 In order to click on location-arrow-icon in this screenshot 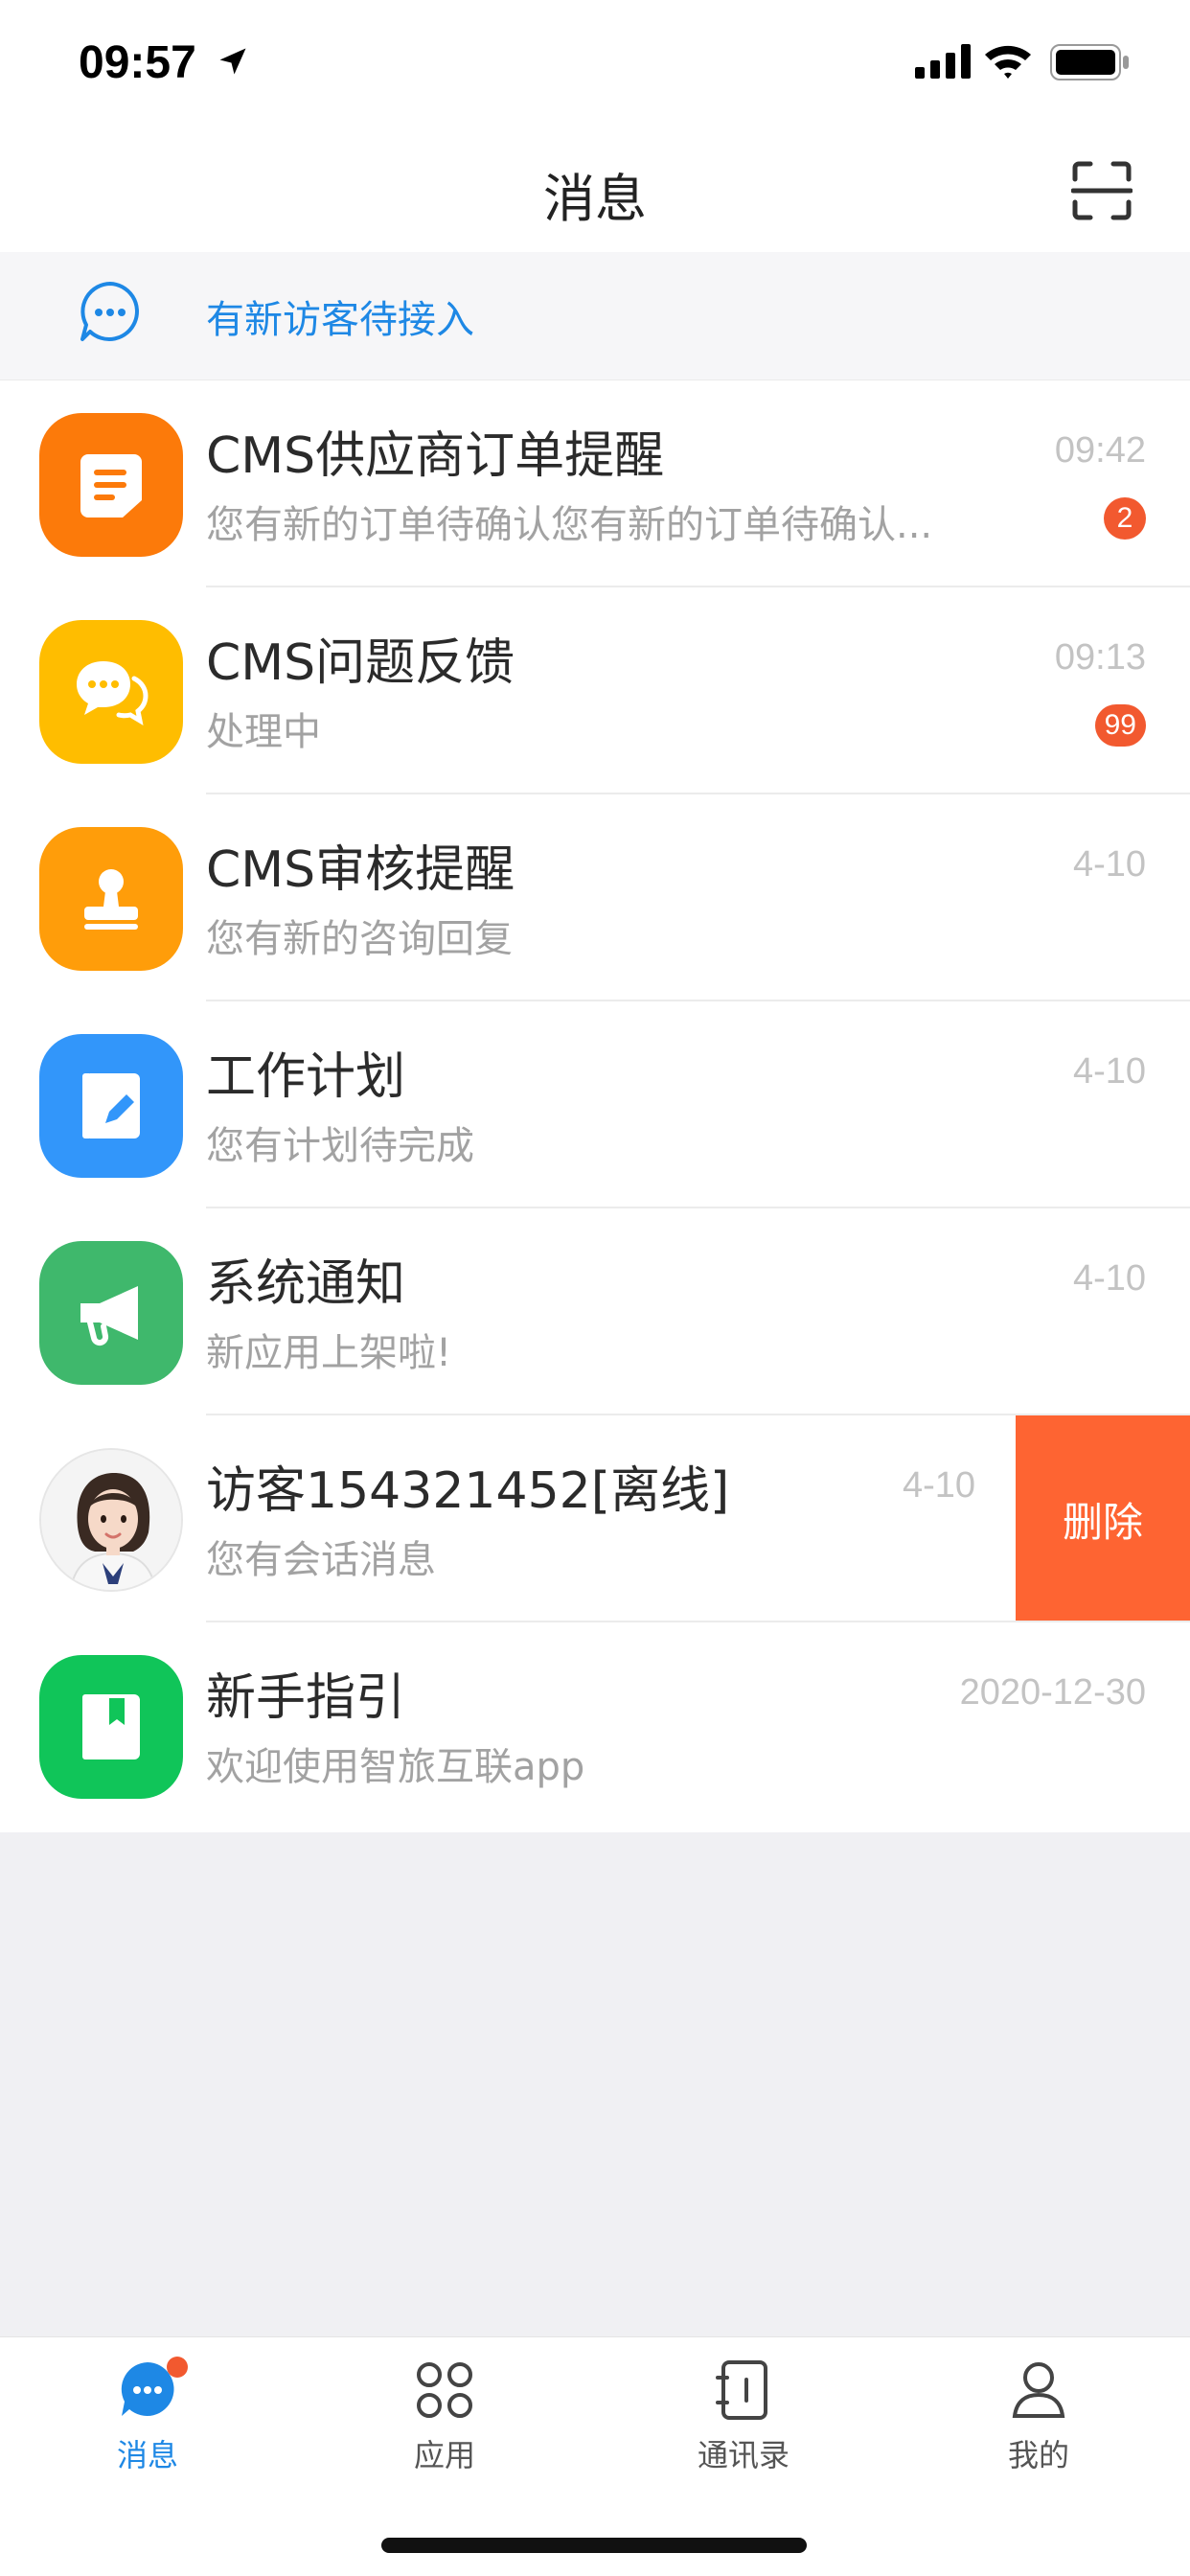, I will do `click(233, 62)`.